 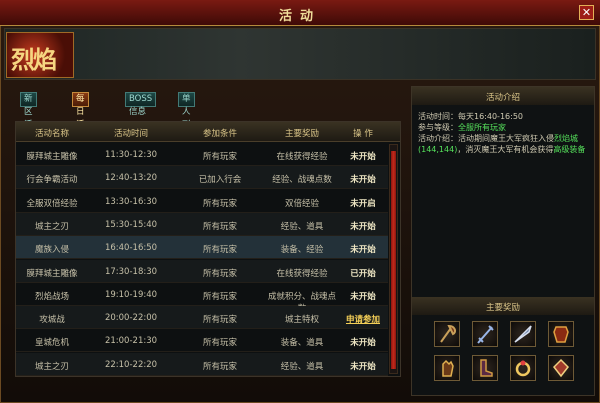 I want to click on cell-reward: 装备、道具, so click(x=302, y=343).